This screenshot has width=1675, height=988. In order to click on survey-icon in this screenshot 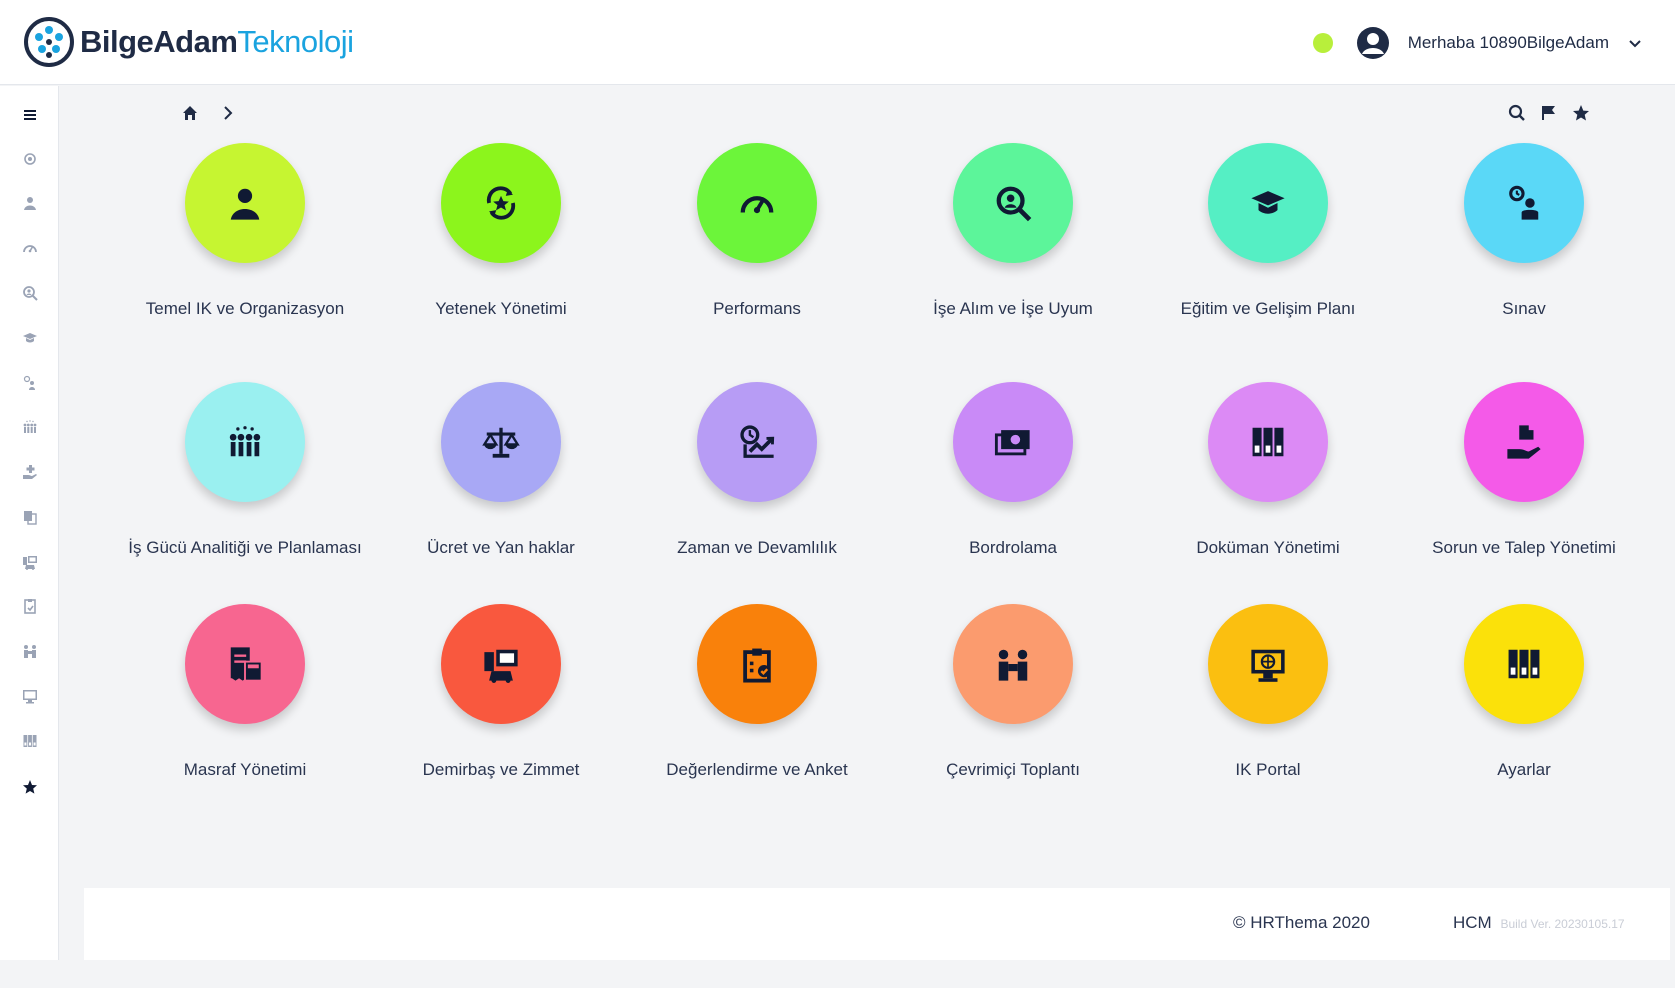, I will do `click(29, 606)`.